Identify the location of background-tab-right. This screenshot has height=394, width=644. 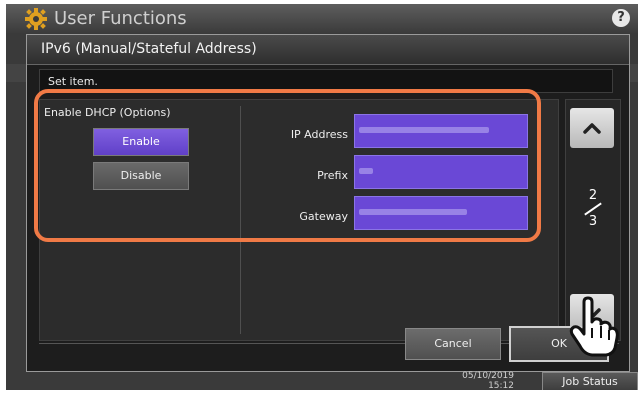
(634, 73).